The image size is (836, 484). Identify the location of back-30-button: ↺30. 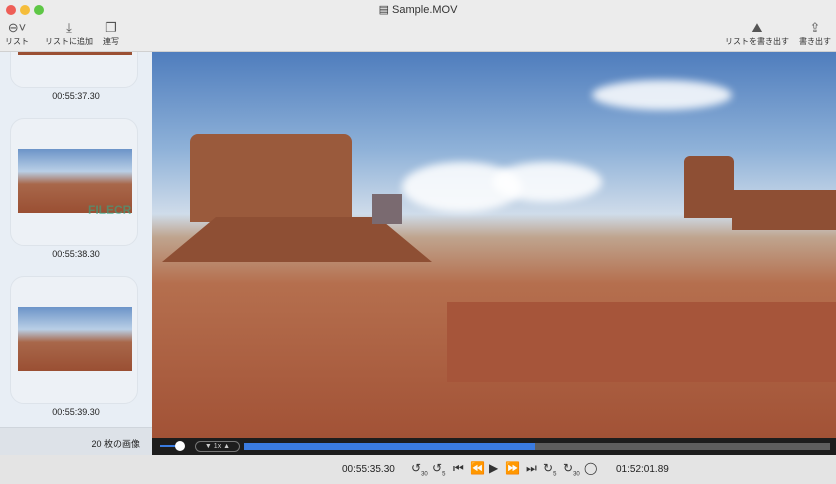
(419, 469).